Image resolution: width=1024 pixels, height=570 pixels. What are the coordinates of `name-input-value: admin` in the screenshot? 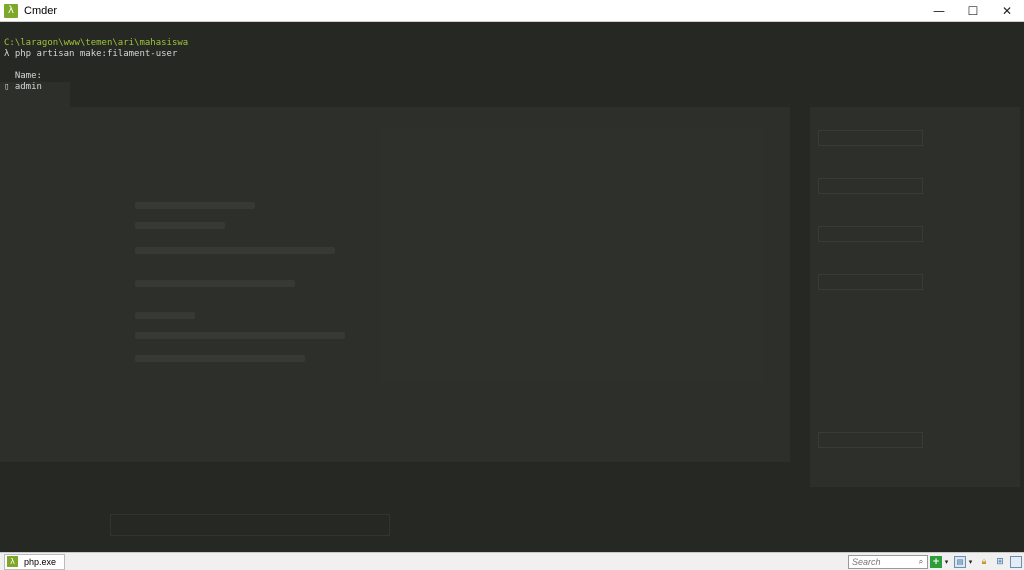 It's located at (28, 87).